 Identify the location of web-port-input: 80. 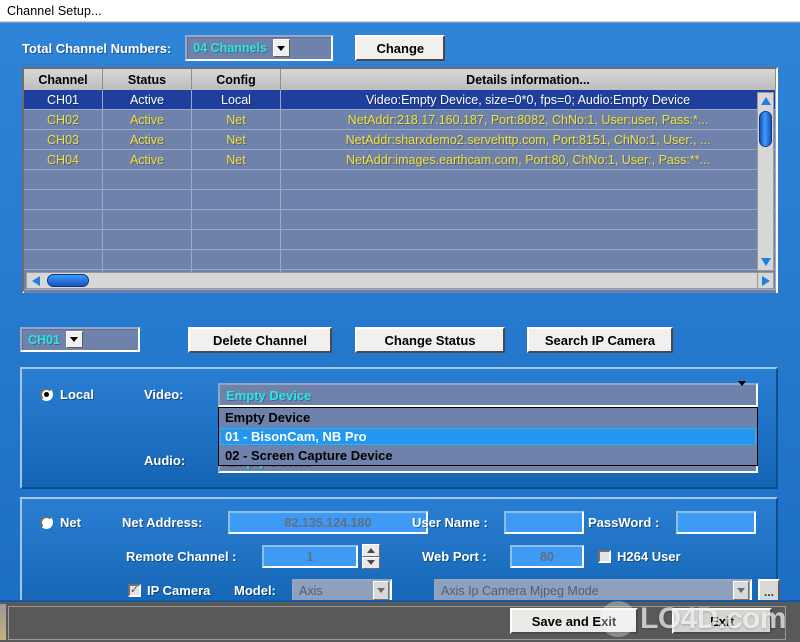
(547, 556).